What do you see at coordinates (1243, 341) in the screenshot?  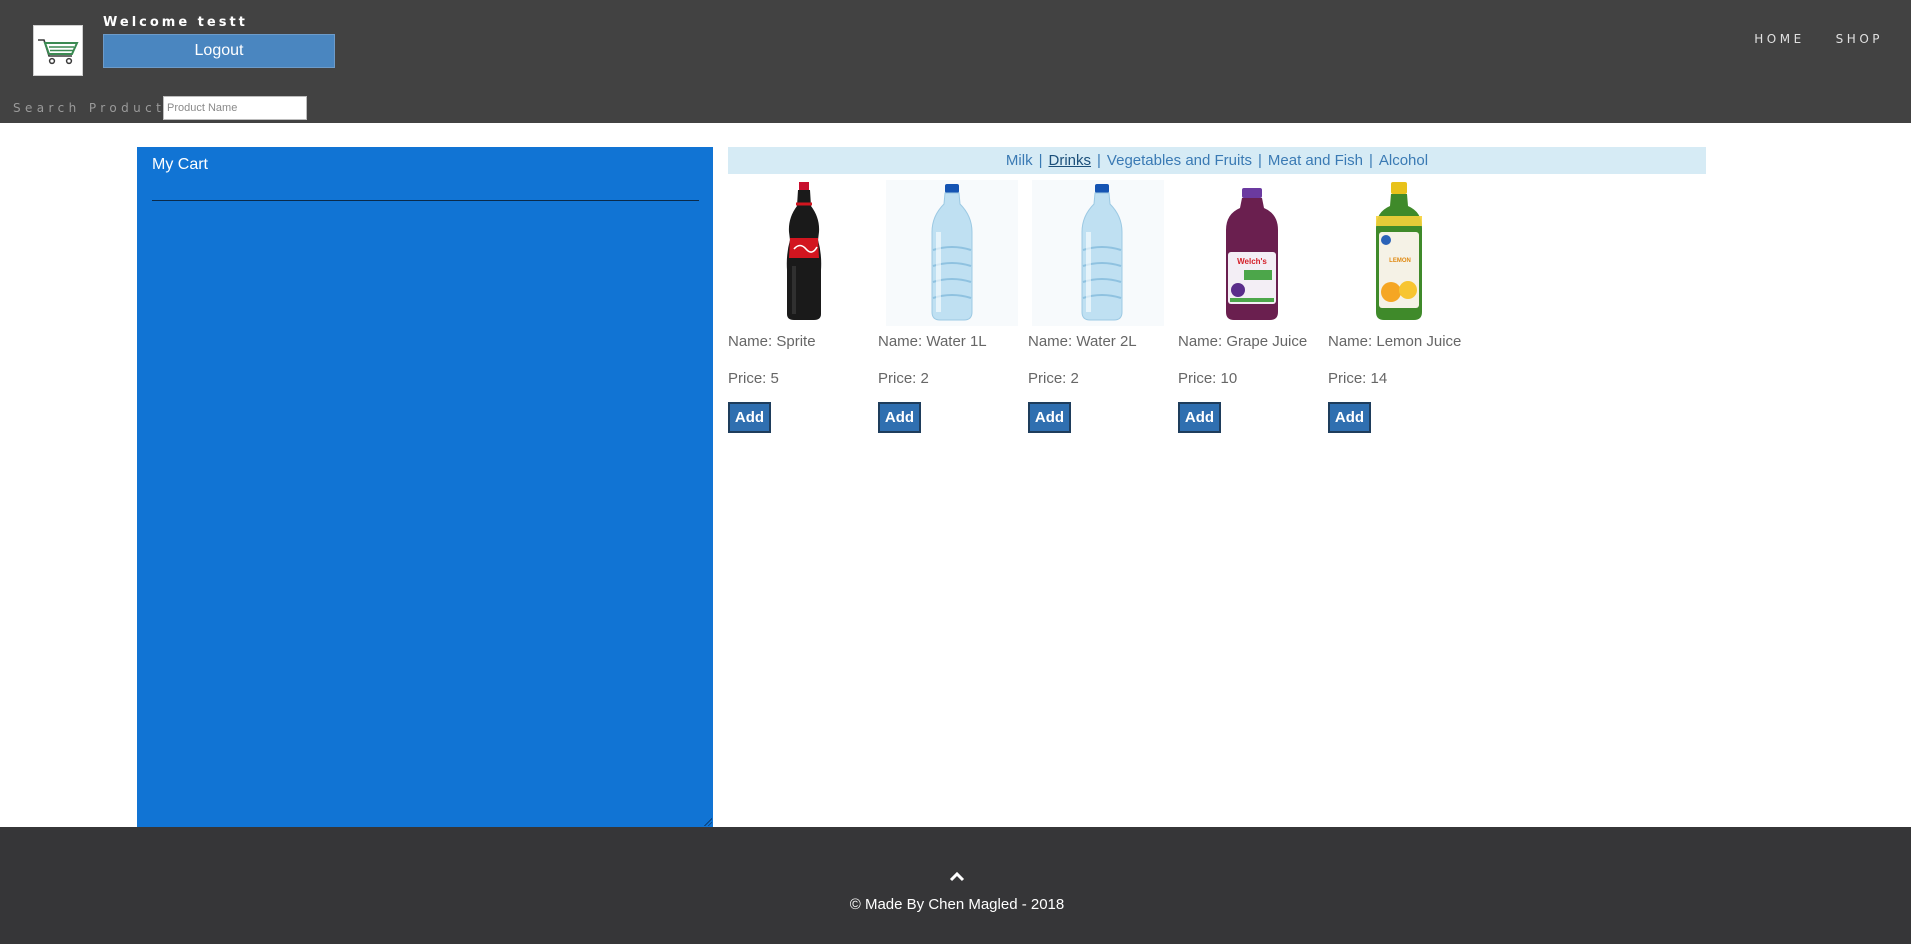 I see `product-name: Name: Grape Juice` at bounding box center [1243, 341].